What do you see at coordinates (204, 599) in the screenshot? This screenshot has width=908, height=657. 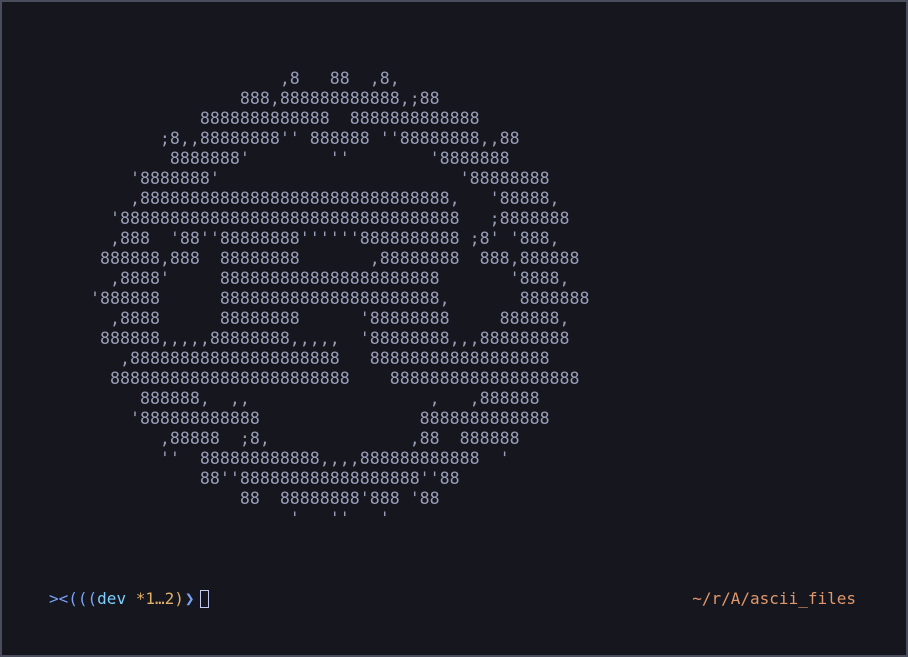 I see `text-cursor` at bounding box center [204, 599].